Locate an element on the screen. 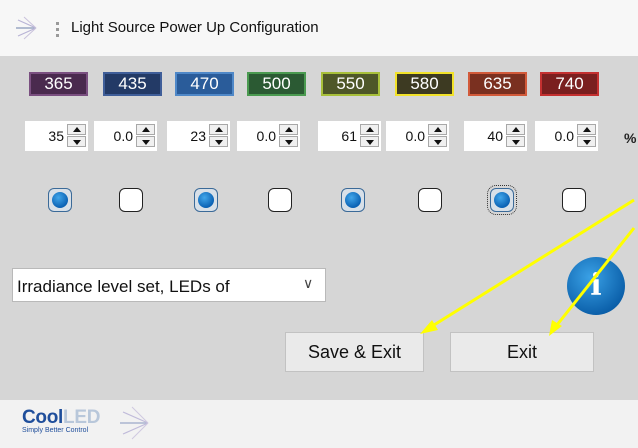 The height and width of the screenshot is (448, 638). wavelength-label-580: 580 is located at coordinates (424, 84).